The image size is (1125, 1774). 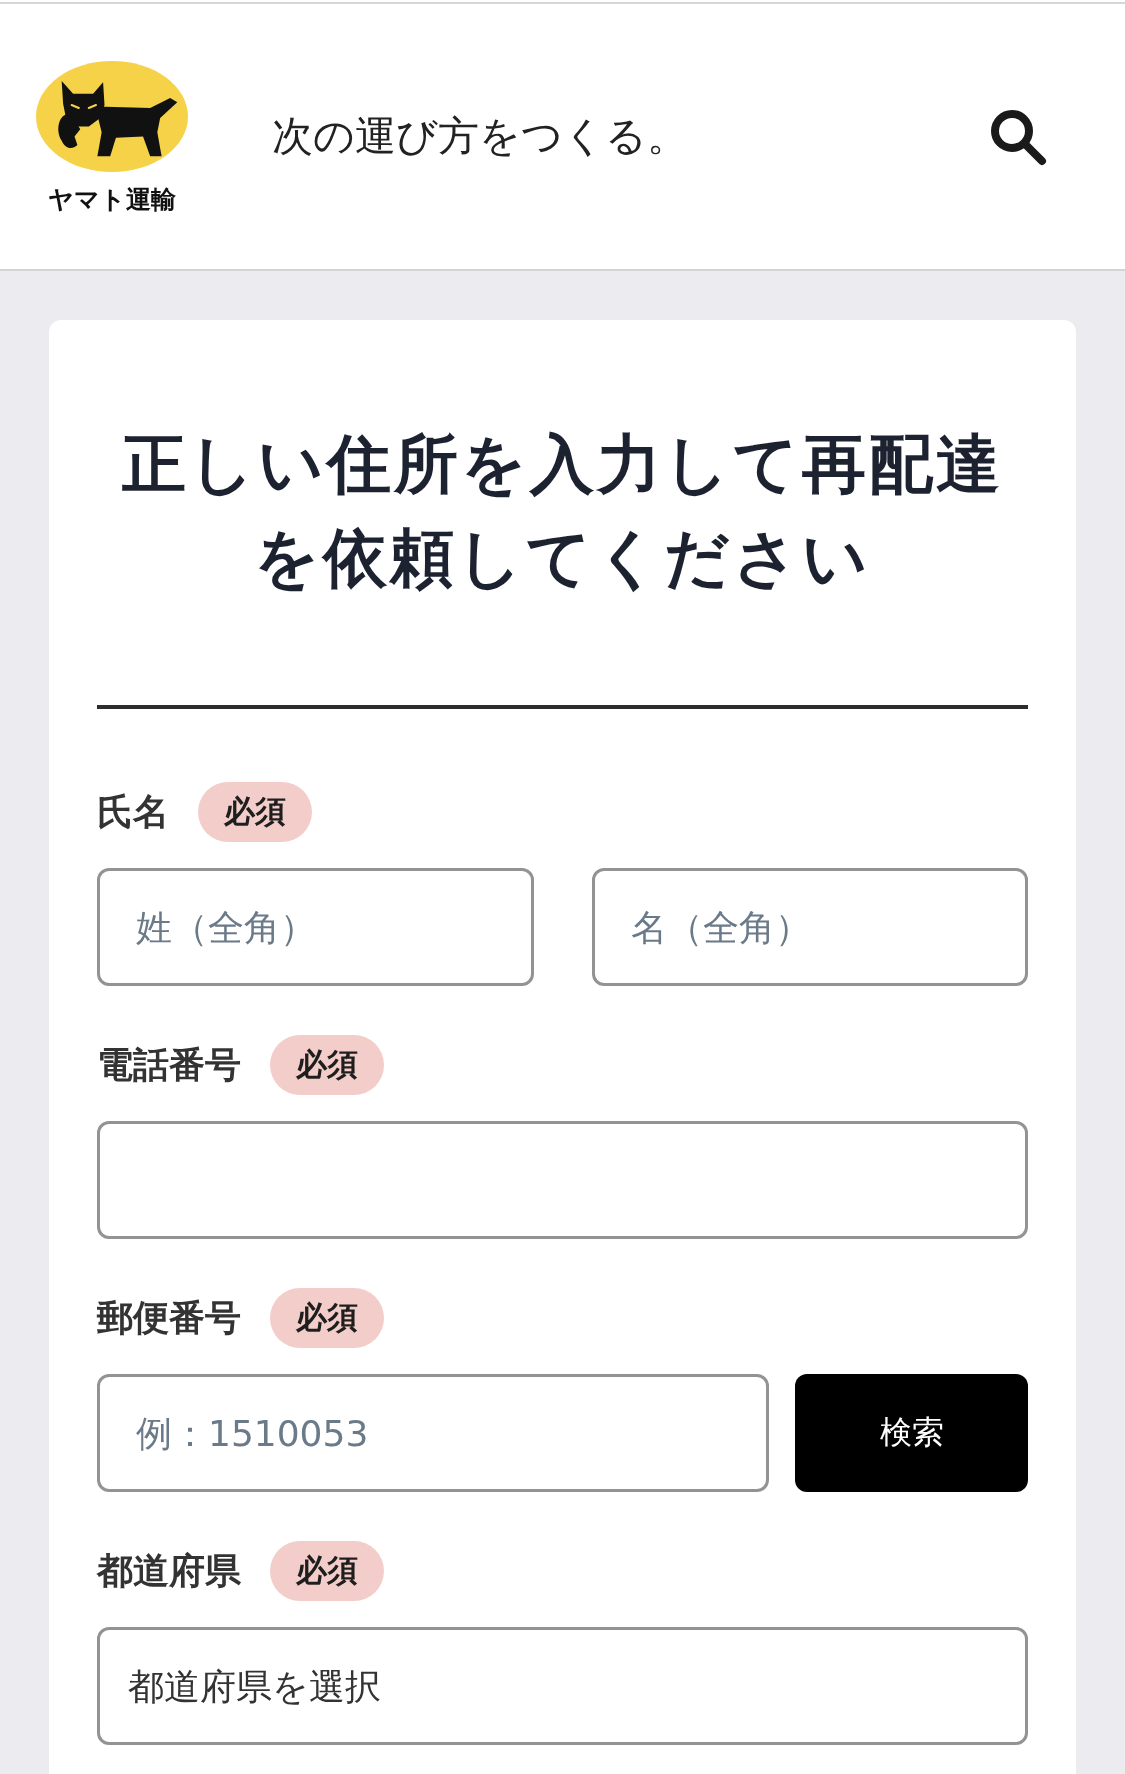 I want to click on postal-code-input: 例：1510053, so click(x=433, y=1433).